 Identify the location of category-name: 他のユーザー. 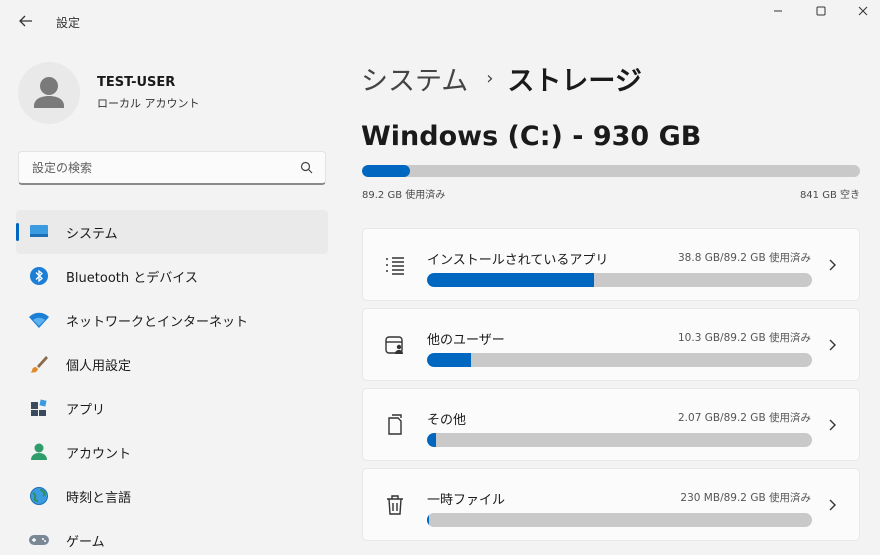
(466, 340).